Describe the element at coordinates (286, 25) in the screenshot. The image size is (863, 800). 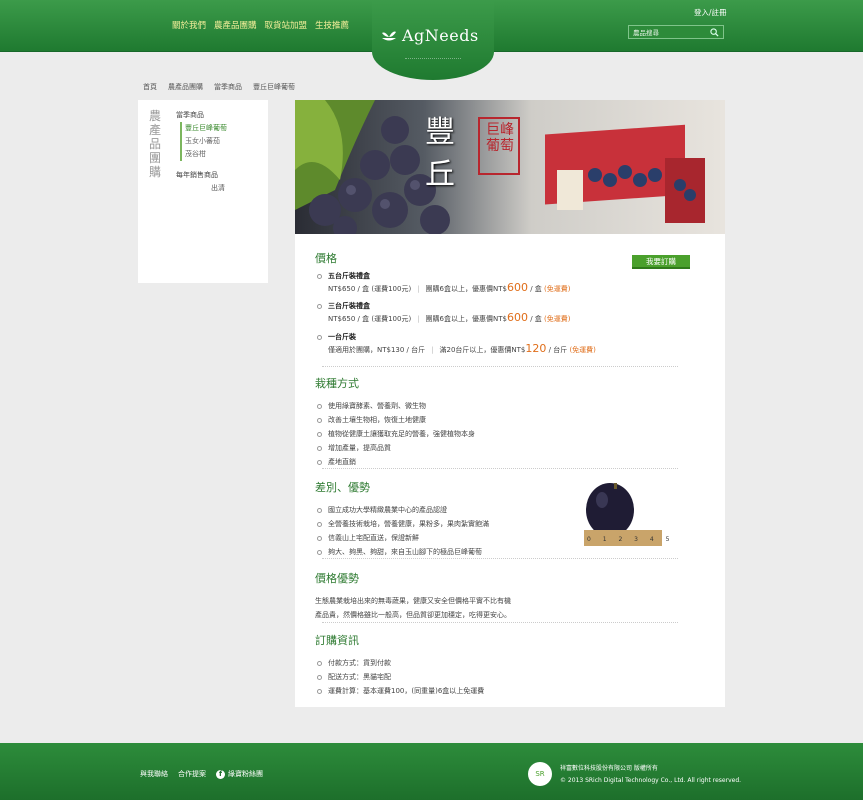
I see `nav-pickup-join: 取貨站加盟` at that location.